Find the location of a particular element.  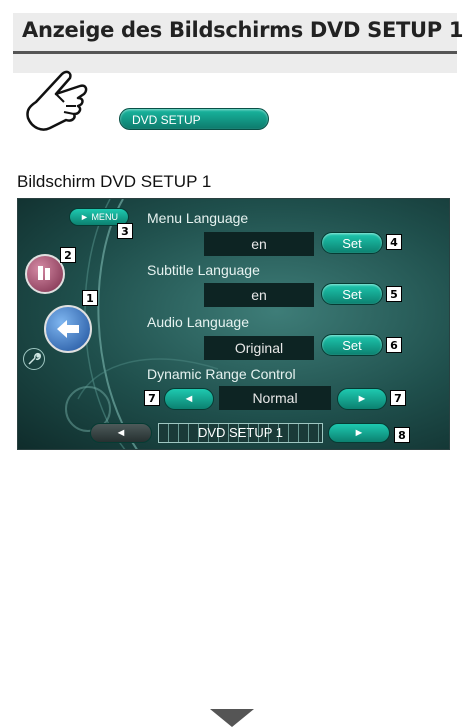

dvd-setup-button: DVD SETUP is located at coordinates (194, 119).